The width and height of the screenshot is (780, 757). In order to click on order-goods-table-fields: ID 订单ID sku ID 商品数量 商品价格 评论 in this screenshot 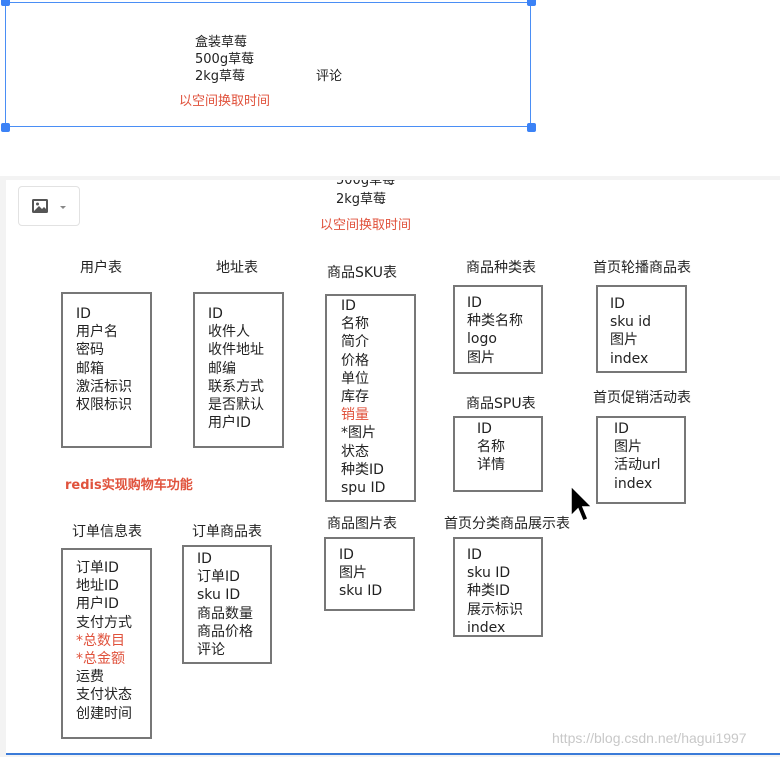, I will do `click(225, 604)`.